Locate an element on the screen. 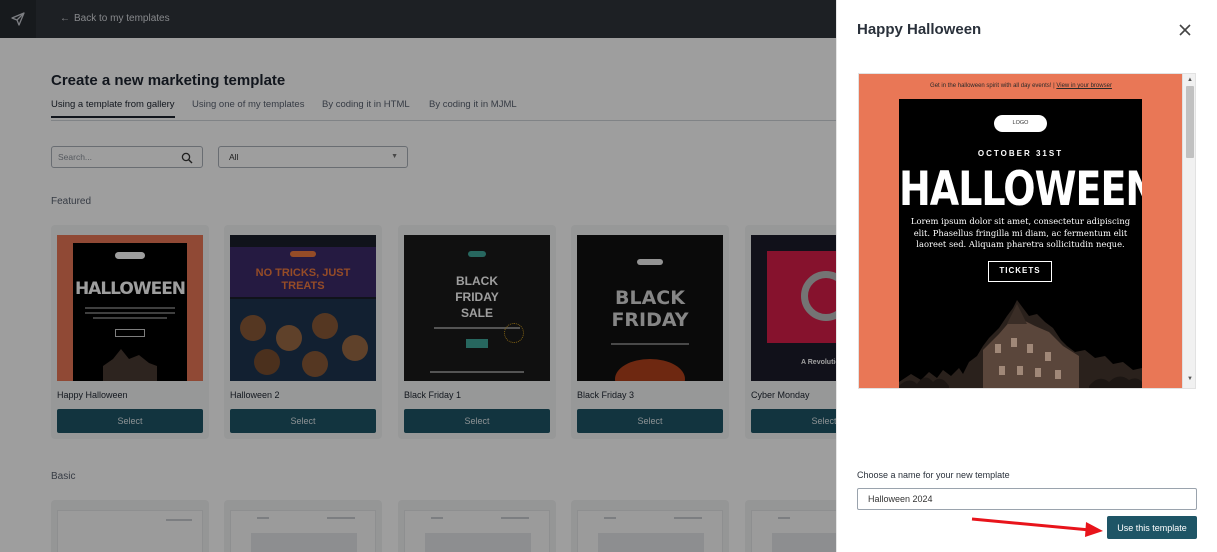  tickets-button: TICKETS is located at coordinates (1020, 271).